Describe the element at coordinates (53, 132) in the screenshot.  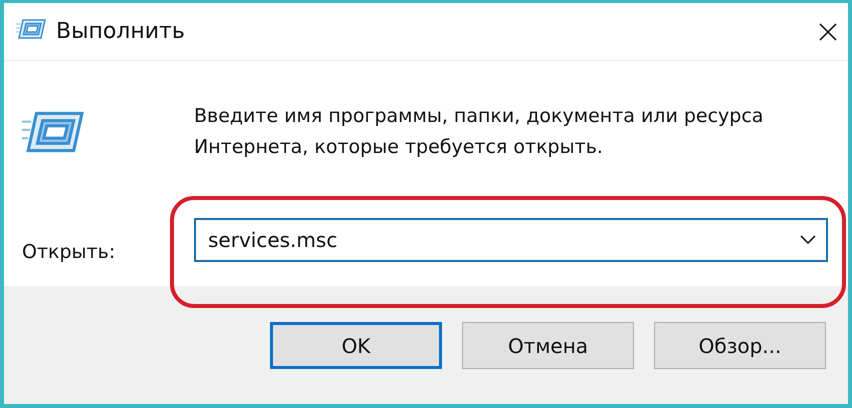
I see `run-icon` at that location.